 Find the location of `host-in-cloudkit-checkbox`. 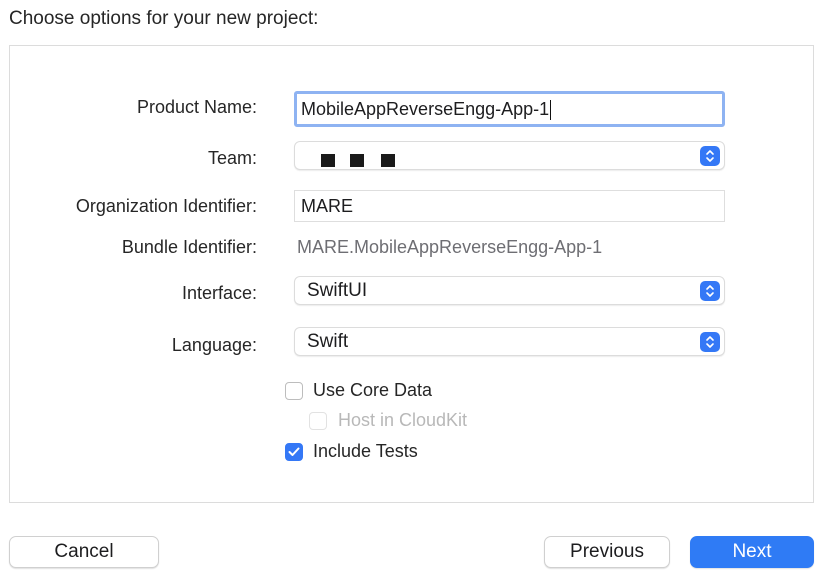

host-in-cloudkit-checkbox is located at coordinates (318, 421).